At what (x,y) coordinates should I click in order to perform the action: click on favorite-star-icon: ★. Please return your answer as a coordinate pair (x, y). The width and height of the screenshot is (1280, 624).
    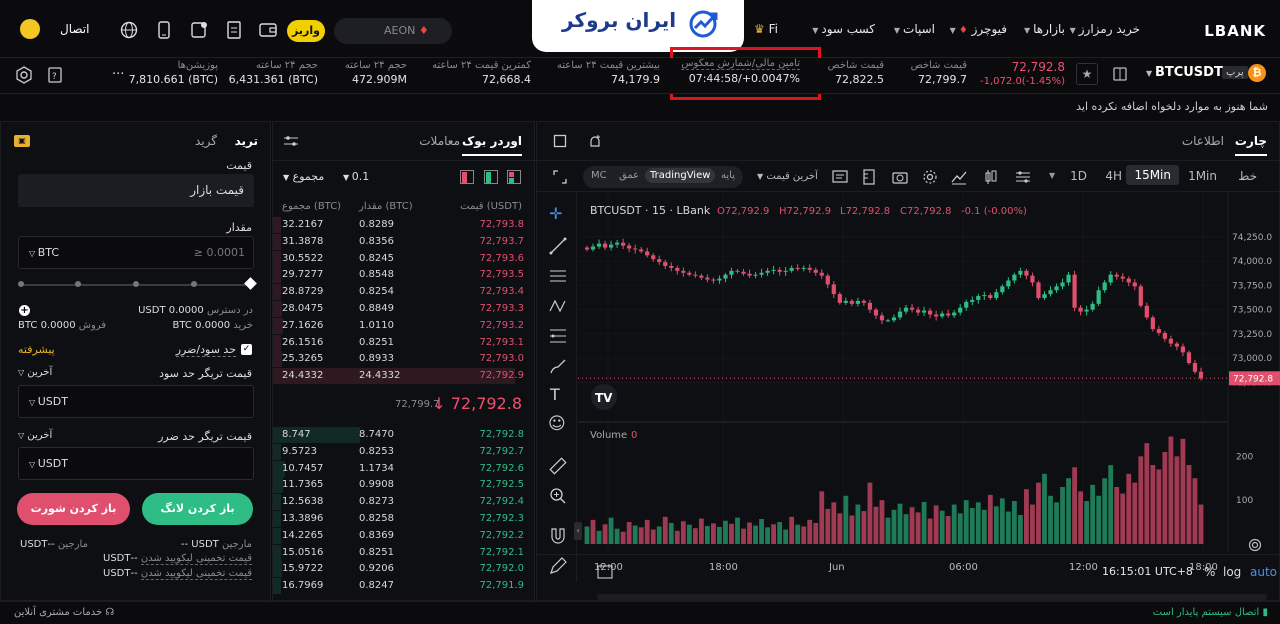
    Looking at the image, I should click on (1087, 74).